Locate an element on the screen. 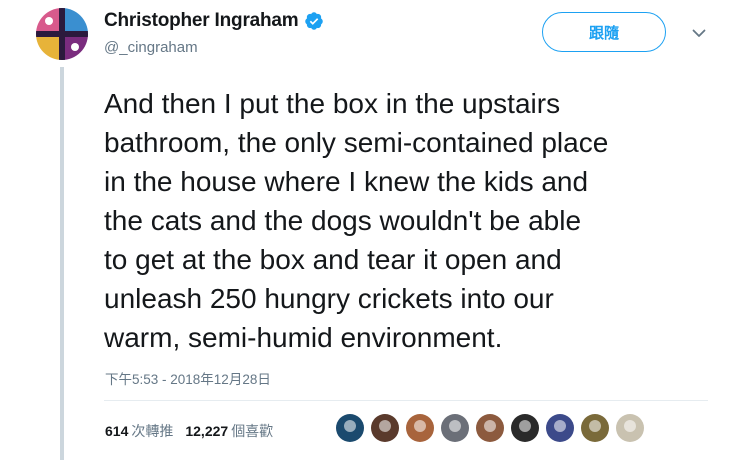 The image size is (748, 460). tweet-text-line: to get at the box and tear it open and is located at coordinates (333, 259).